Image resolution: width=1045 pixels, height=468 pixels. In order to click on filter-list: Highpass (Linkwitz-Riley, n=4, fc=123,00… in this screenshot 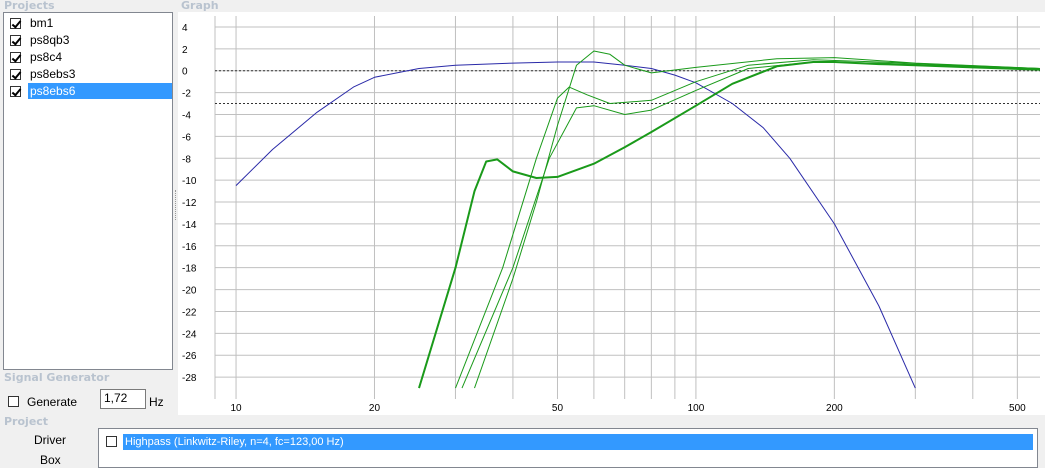, I will do `click(568, 448)`.